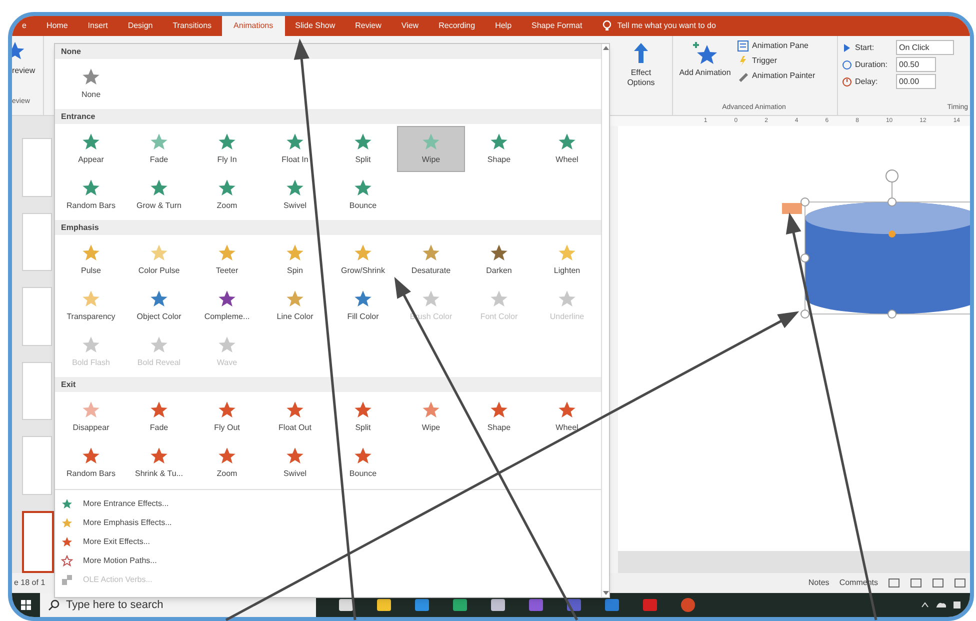  I want to click on ribbon-tab: Insert, so click(98, 26).